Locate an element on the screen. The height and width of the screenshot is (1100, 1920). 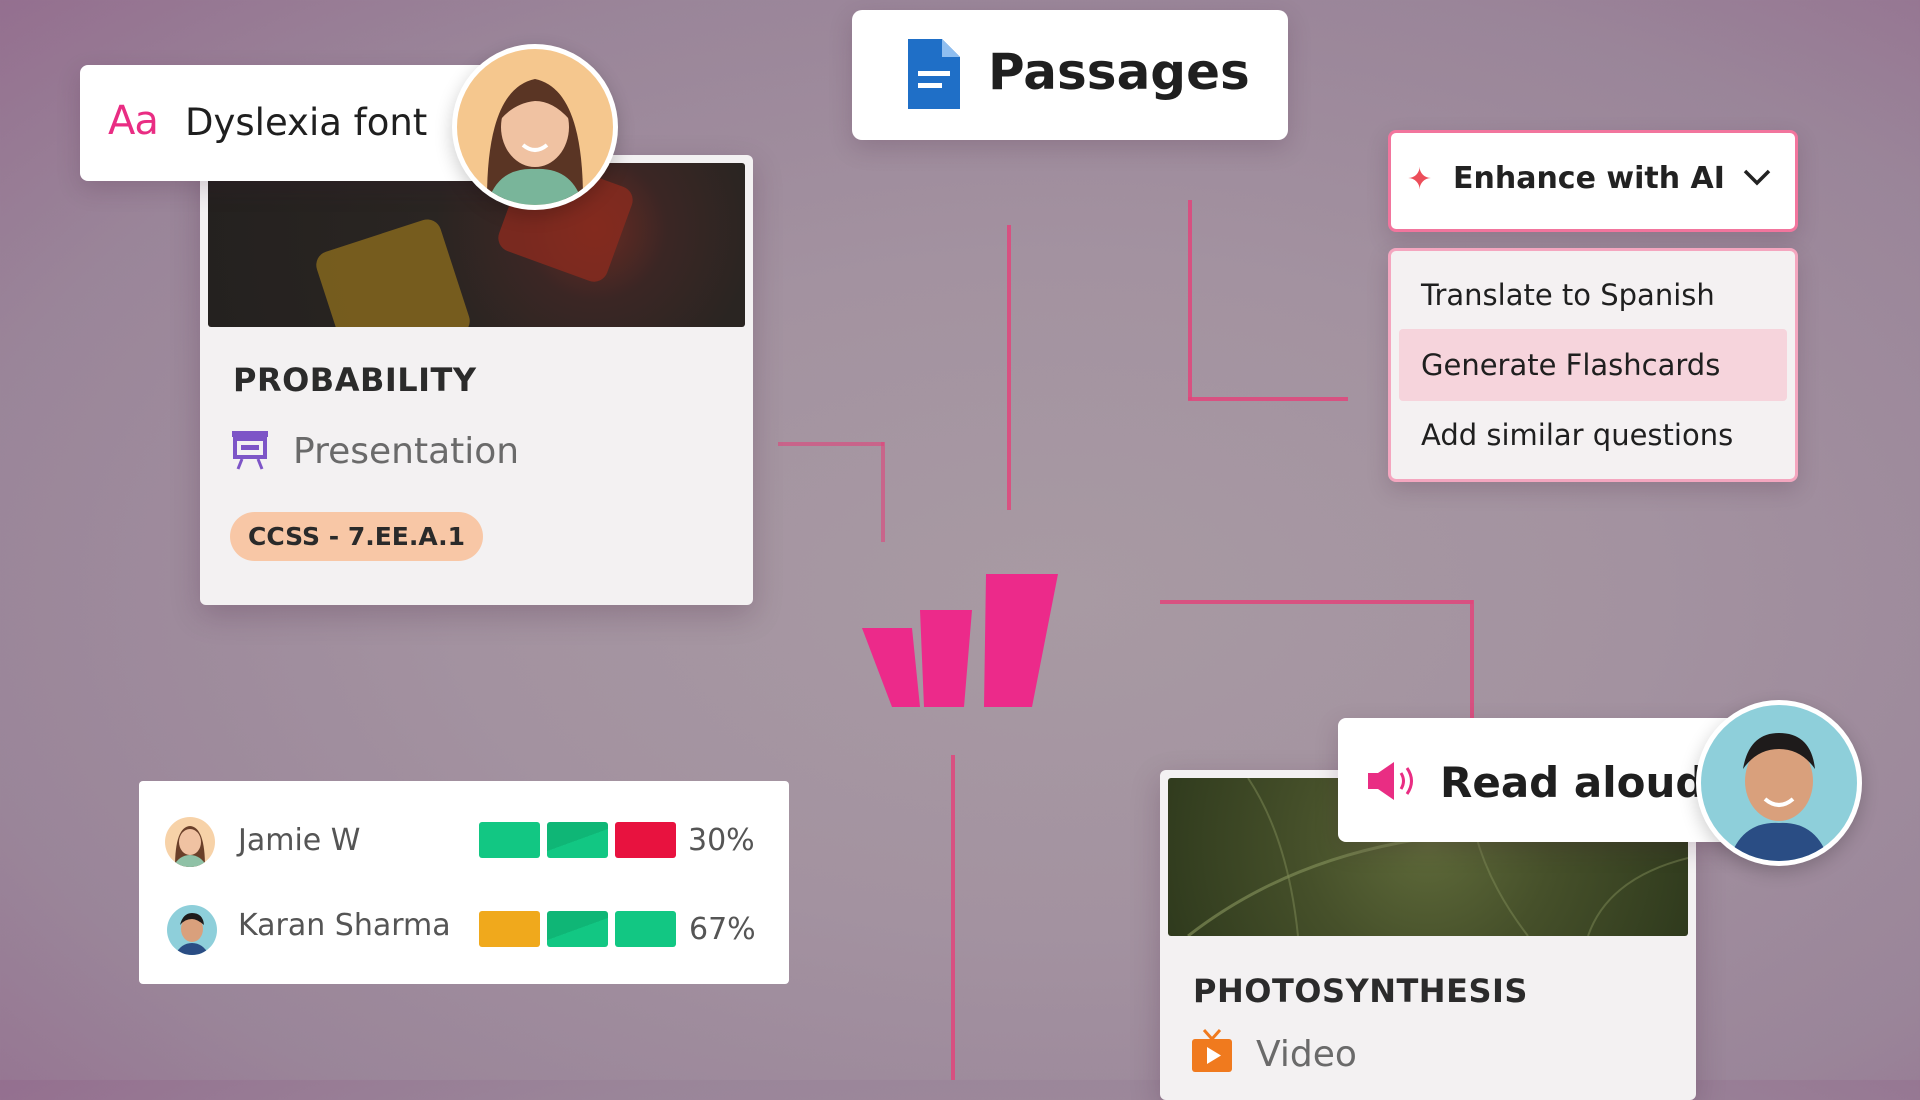
student-name: Karan Sharma is located at coordinates (344, 925).